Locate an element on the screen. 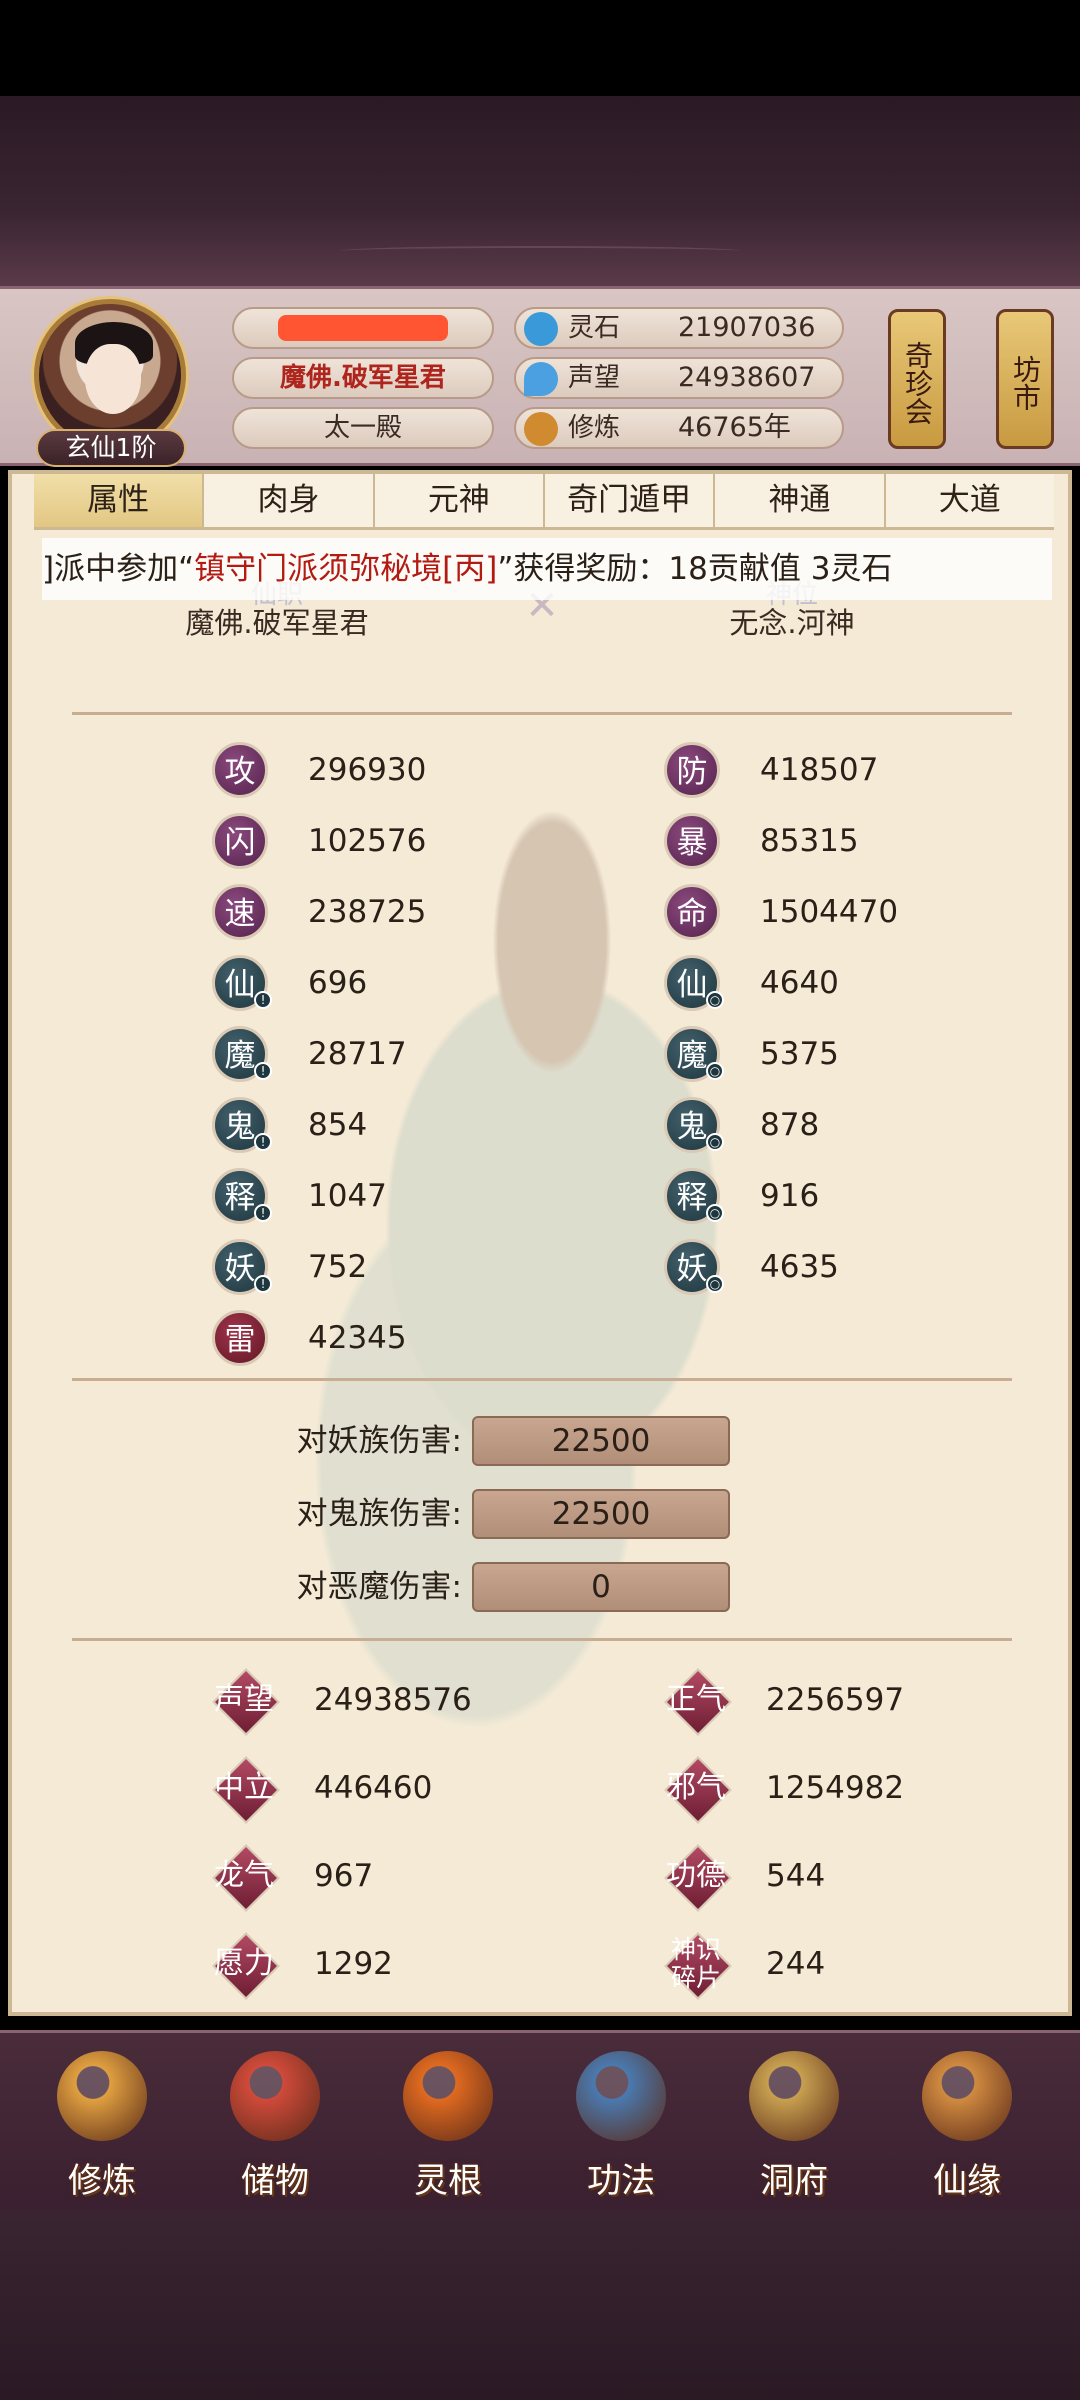 The height and width of the screenshot is (2400, 1080). avatar-container: 玄仙1阶 is located at coordinates (110, 383).